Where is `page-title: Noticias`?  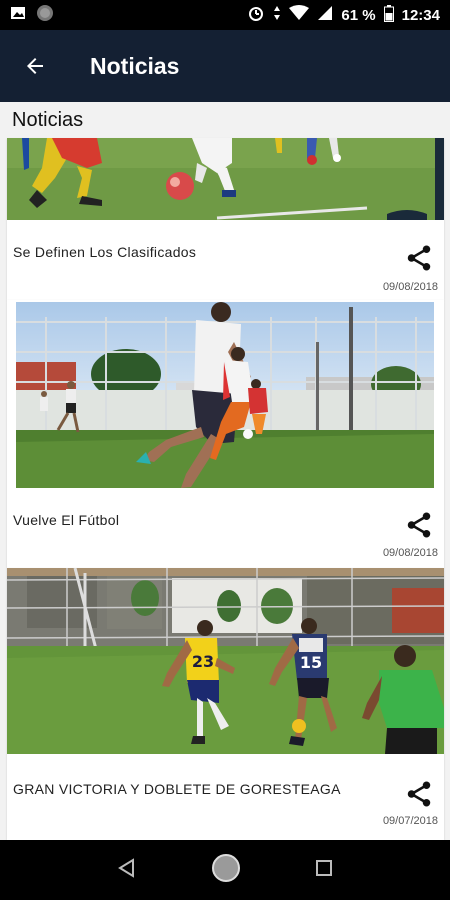
page-title: Noticias is located at coordinates (135, 65).